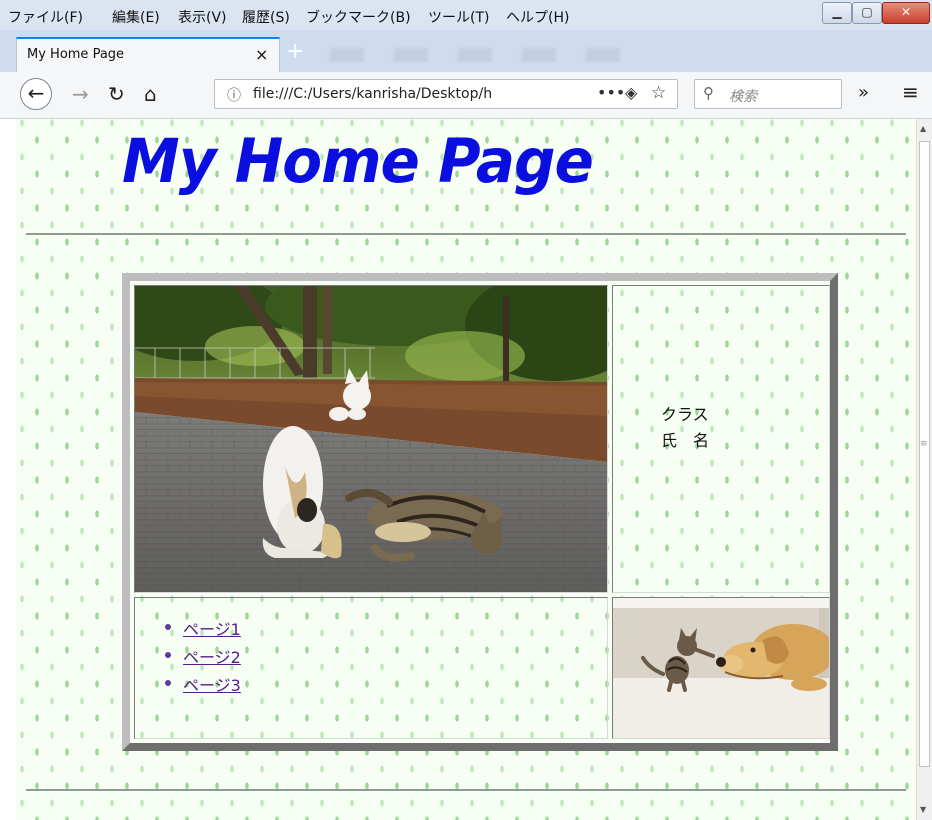  What do you see at coordinates (358, 161) in the screenshot?
I see `page-title: My Home Page` at bounding box center [358, 161].